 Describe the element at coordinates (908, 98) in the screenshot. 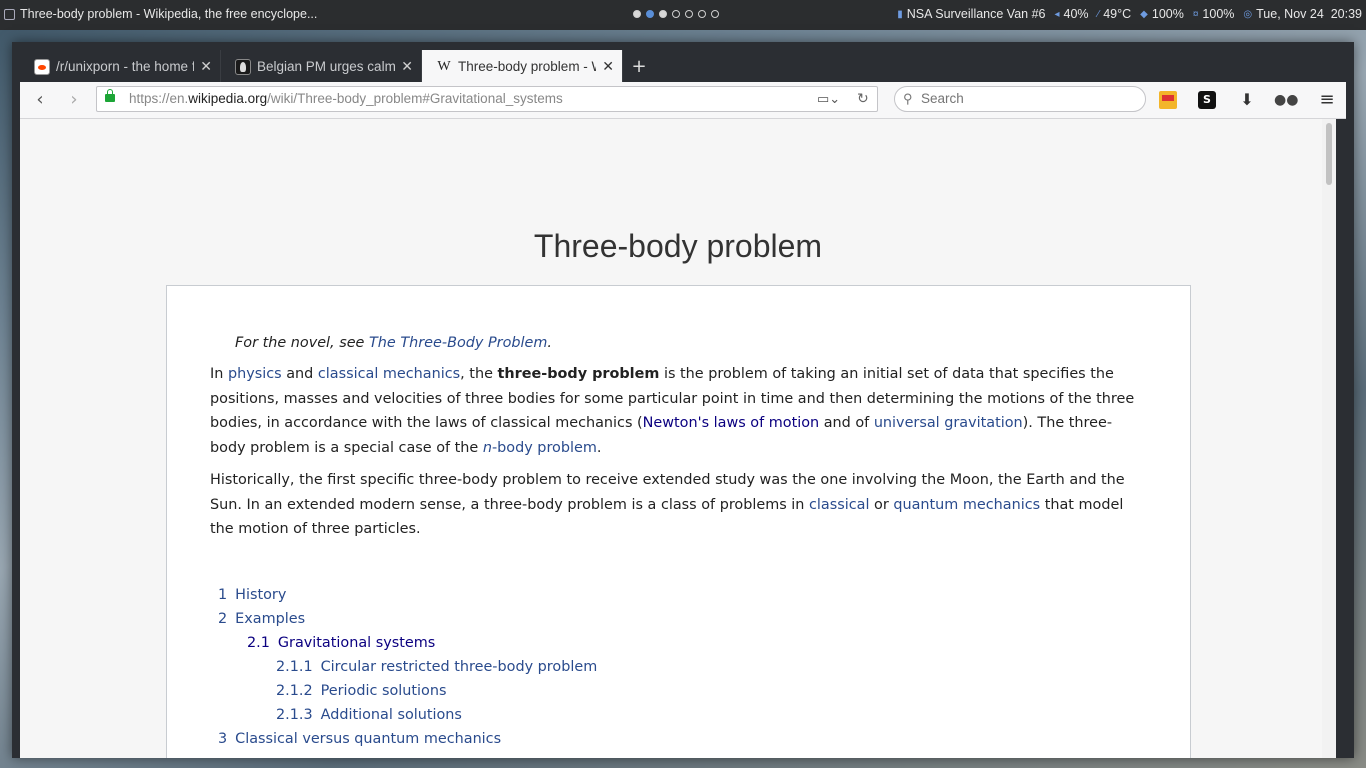

I see `search-icon: ⚲` at that location.